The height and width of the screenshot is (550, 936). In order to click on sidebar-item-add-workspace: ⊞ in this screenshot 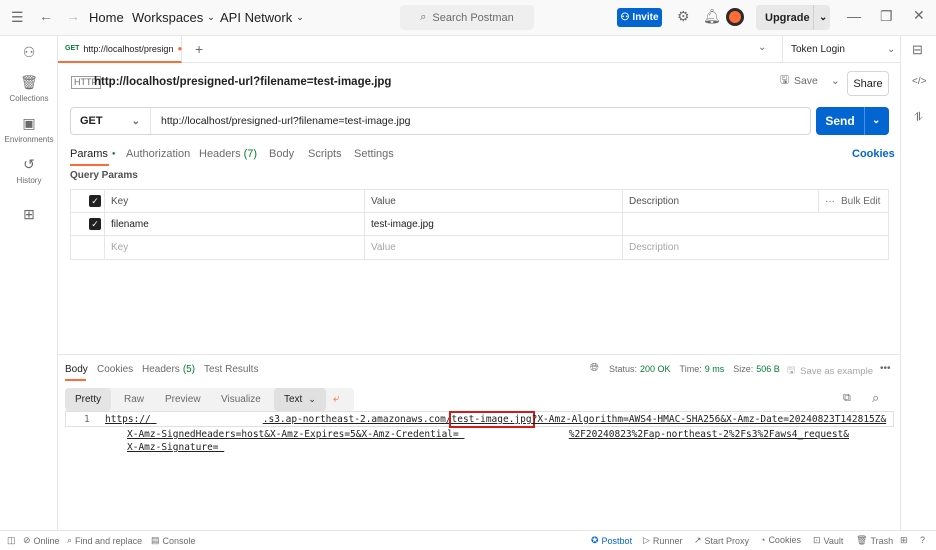, I will do `click(29, 216)`.